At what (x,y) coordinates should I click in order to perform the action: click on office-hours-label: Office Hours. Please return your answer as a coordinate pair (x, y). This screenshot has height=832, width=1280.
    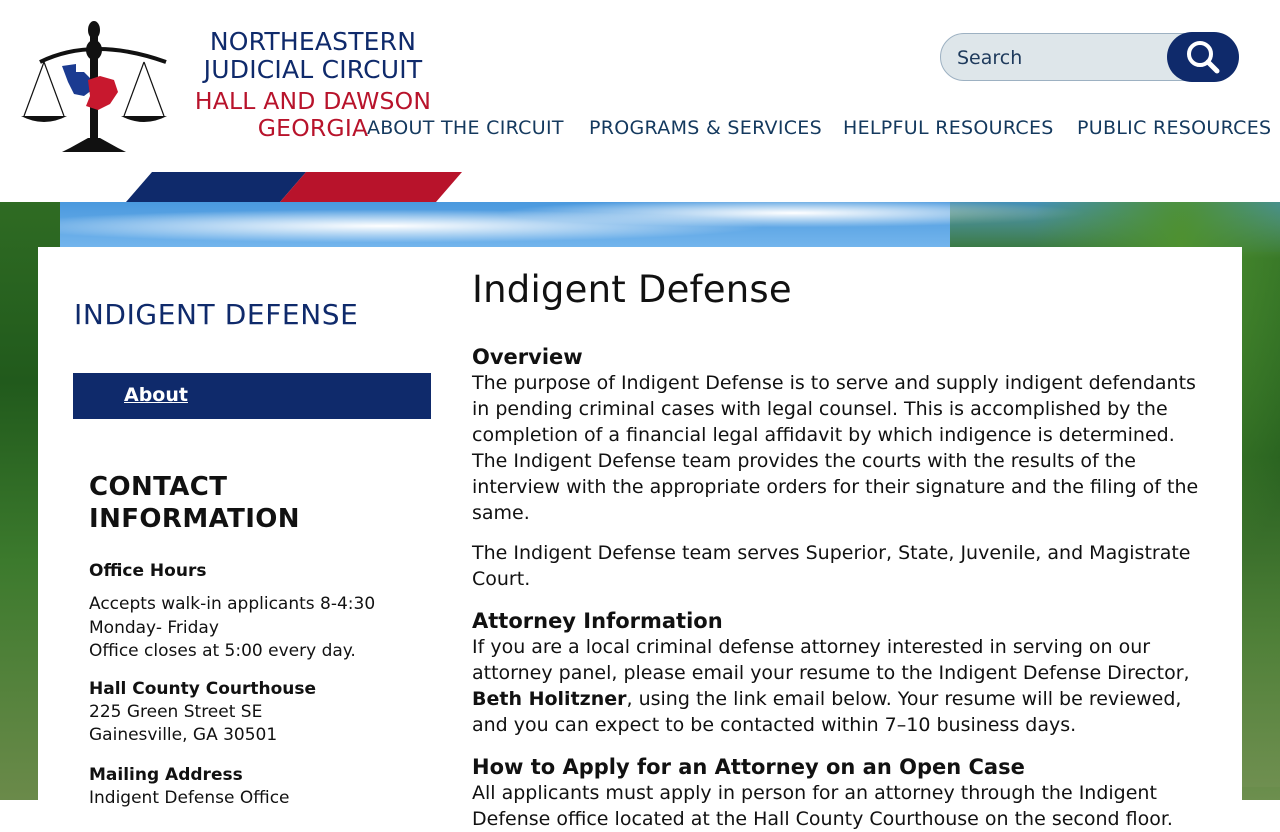
    Looking at the image, I should click on (148, 571).